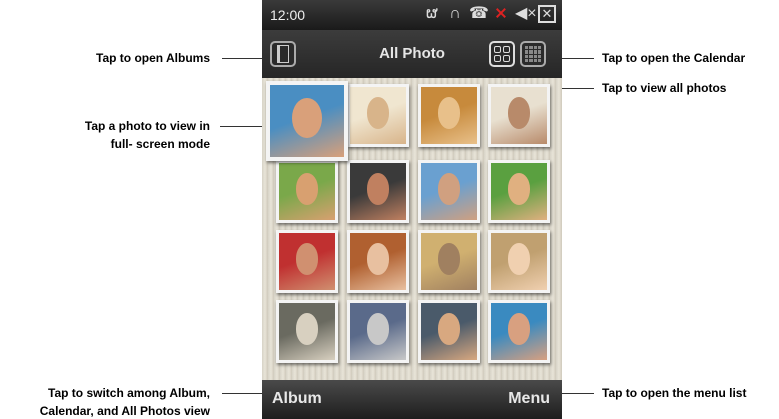  Describe the element at coordinates (526, 14) in the screenshot. I see `speaker-muted-icon: ◀×` at that location.